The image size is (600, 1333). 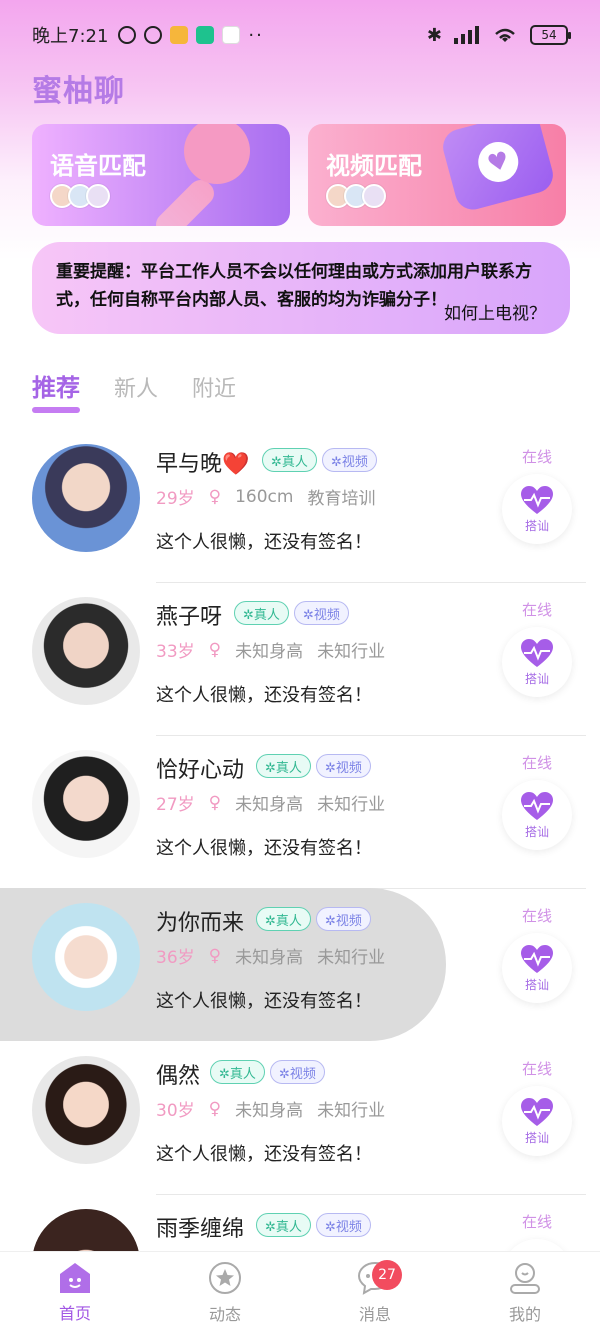 I want to click on user-height: 160cm, so click(x=264, y=496).